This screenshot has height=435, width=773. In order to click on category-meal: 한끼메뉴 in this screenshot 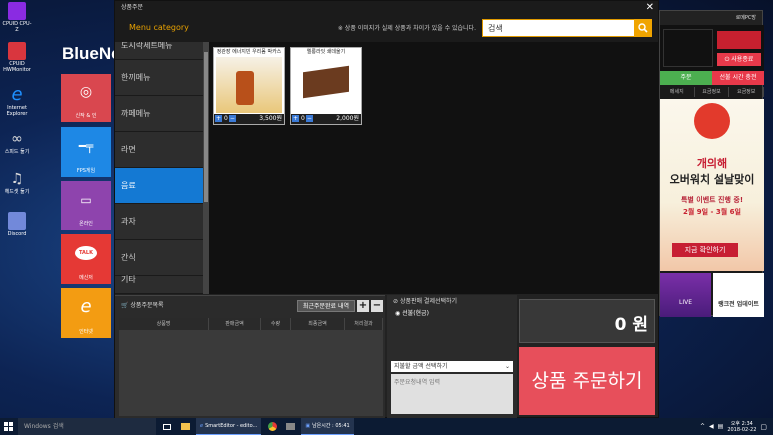, I will do `click(159, 78)`.